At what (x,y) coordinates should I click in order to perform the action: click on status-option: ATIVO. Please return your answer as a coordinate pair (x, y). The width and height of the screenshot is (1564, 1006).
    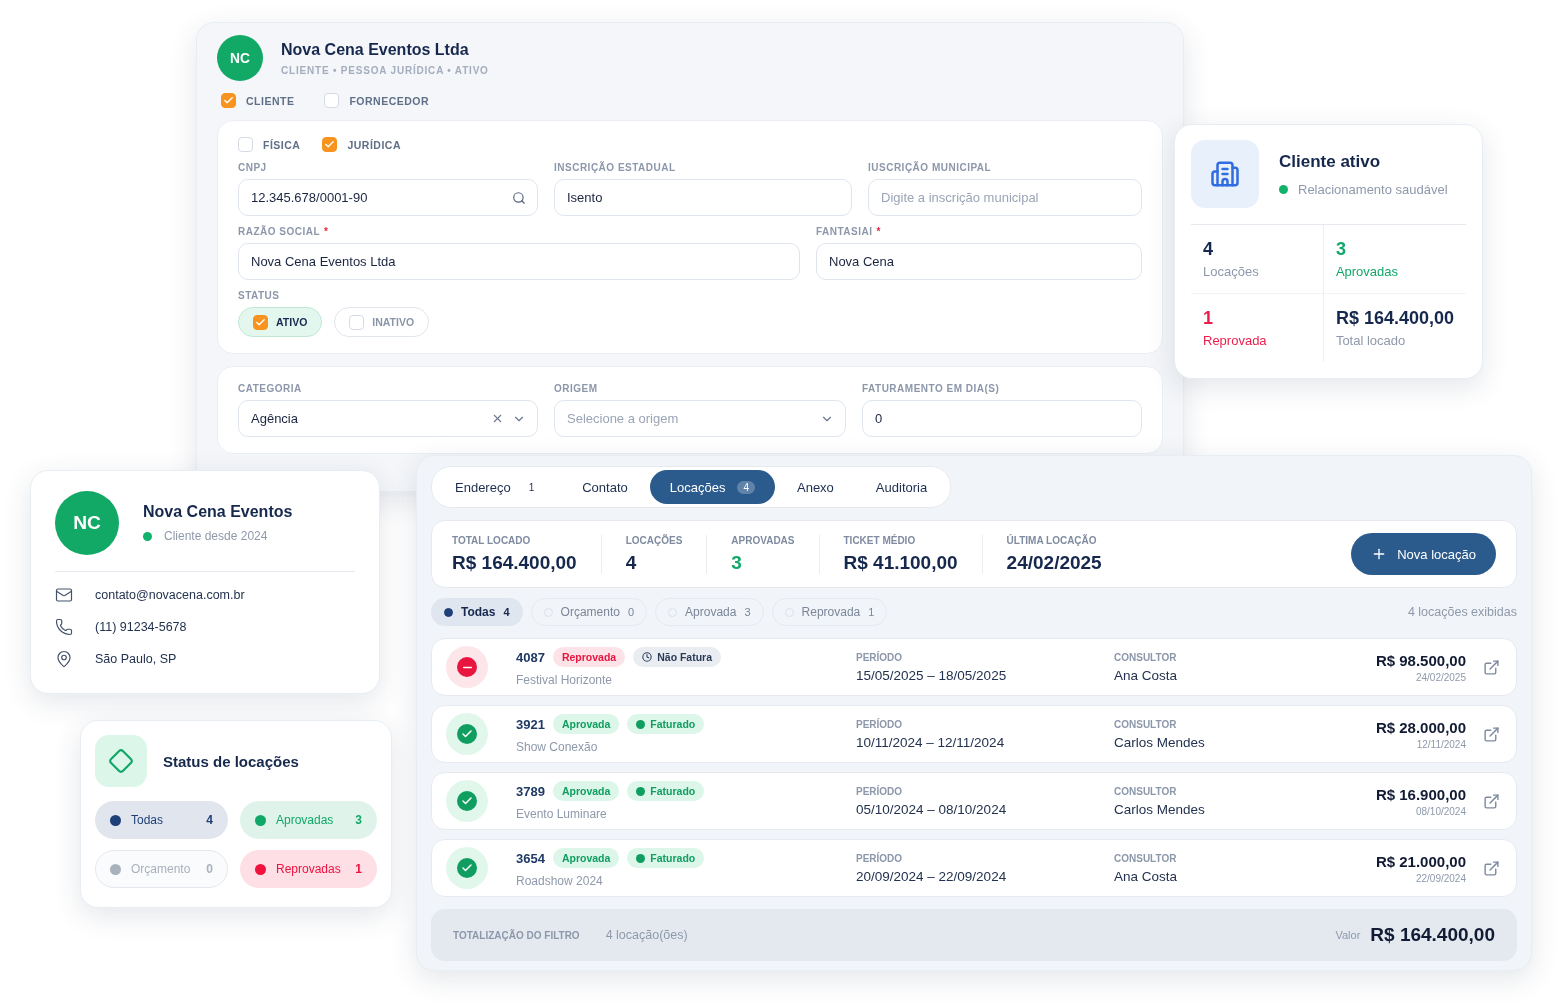
    Looking at the image, I should click on (280, 322).